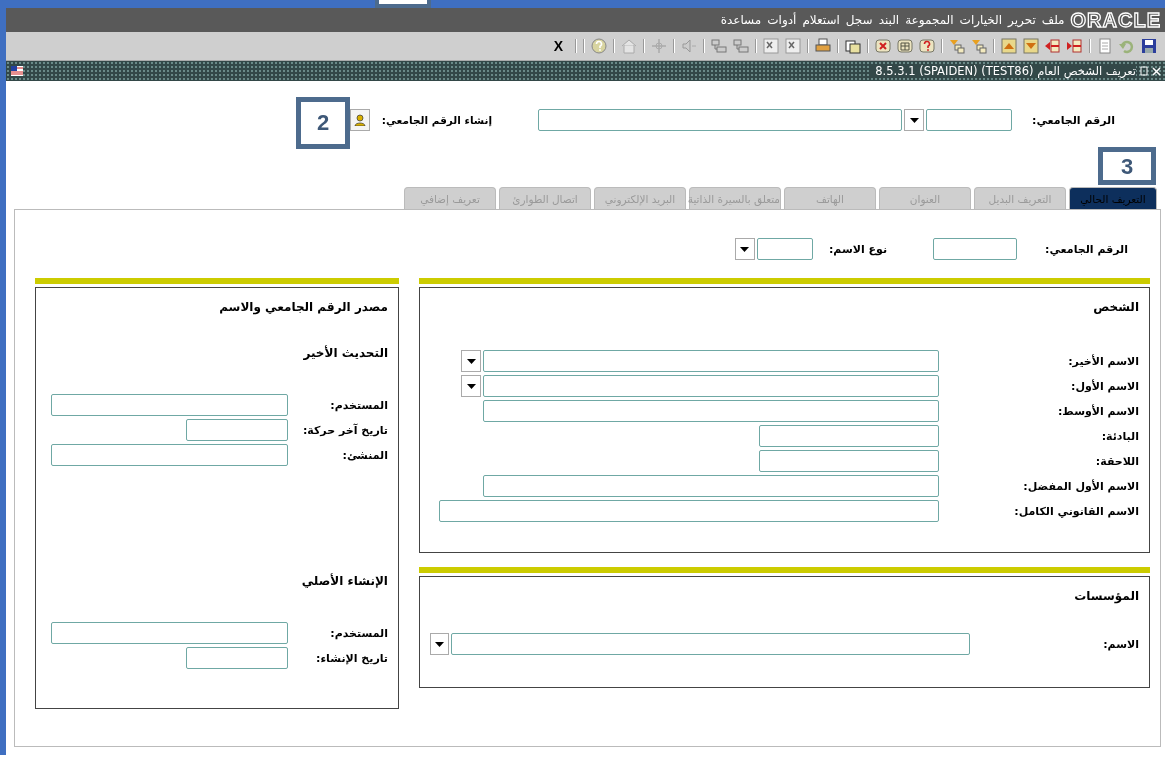 Image resolution: width=1165 pixels, height=763 pixels. I want to click on field-label: المنشئ:, so click(364, 455).